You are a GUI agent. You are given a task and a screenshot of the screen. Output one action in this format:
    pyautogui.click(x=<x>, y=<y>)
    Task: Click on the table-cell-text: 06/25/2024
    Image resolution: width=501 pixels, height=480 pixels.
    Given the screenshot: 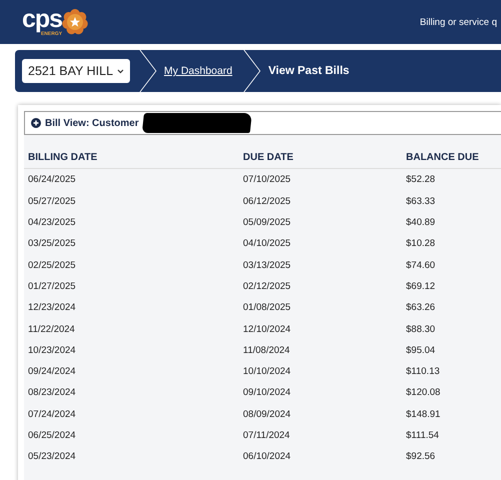 What is the action you would take?
    pyautogui.click(x=52, y=435)
    